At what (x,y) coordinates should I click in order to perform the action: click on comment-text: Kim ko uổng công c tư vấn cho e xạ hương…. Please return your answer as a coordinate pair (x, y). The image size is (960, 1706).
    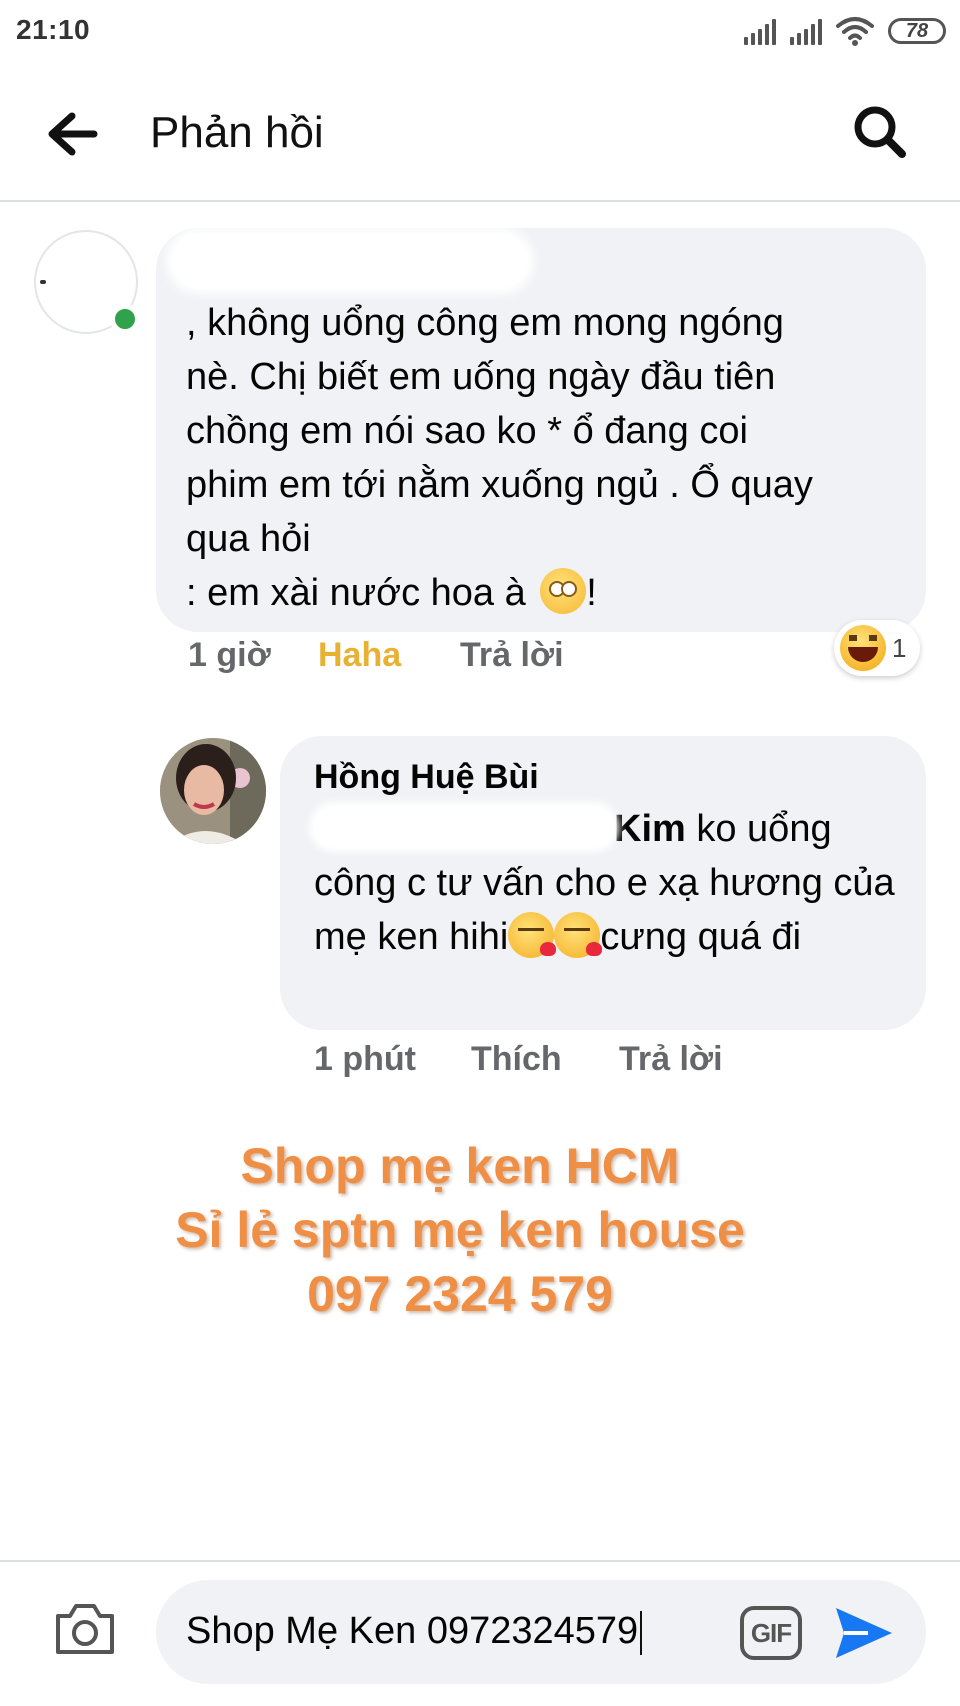
    Looking at the image, I should click on (604, 882).